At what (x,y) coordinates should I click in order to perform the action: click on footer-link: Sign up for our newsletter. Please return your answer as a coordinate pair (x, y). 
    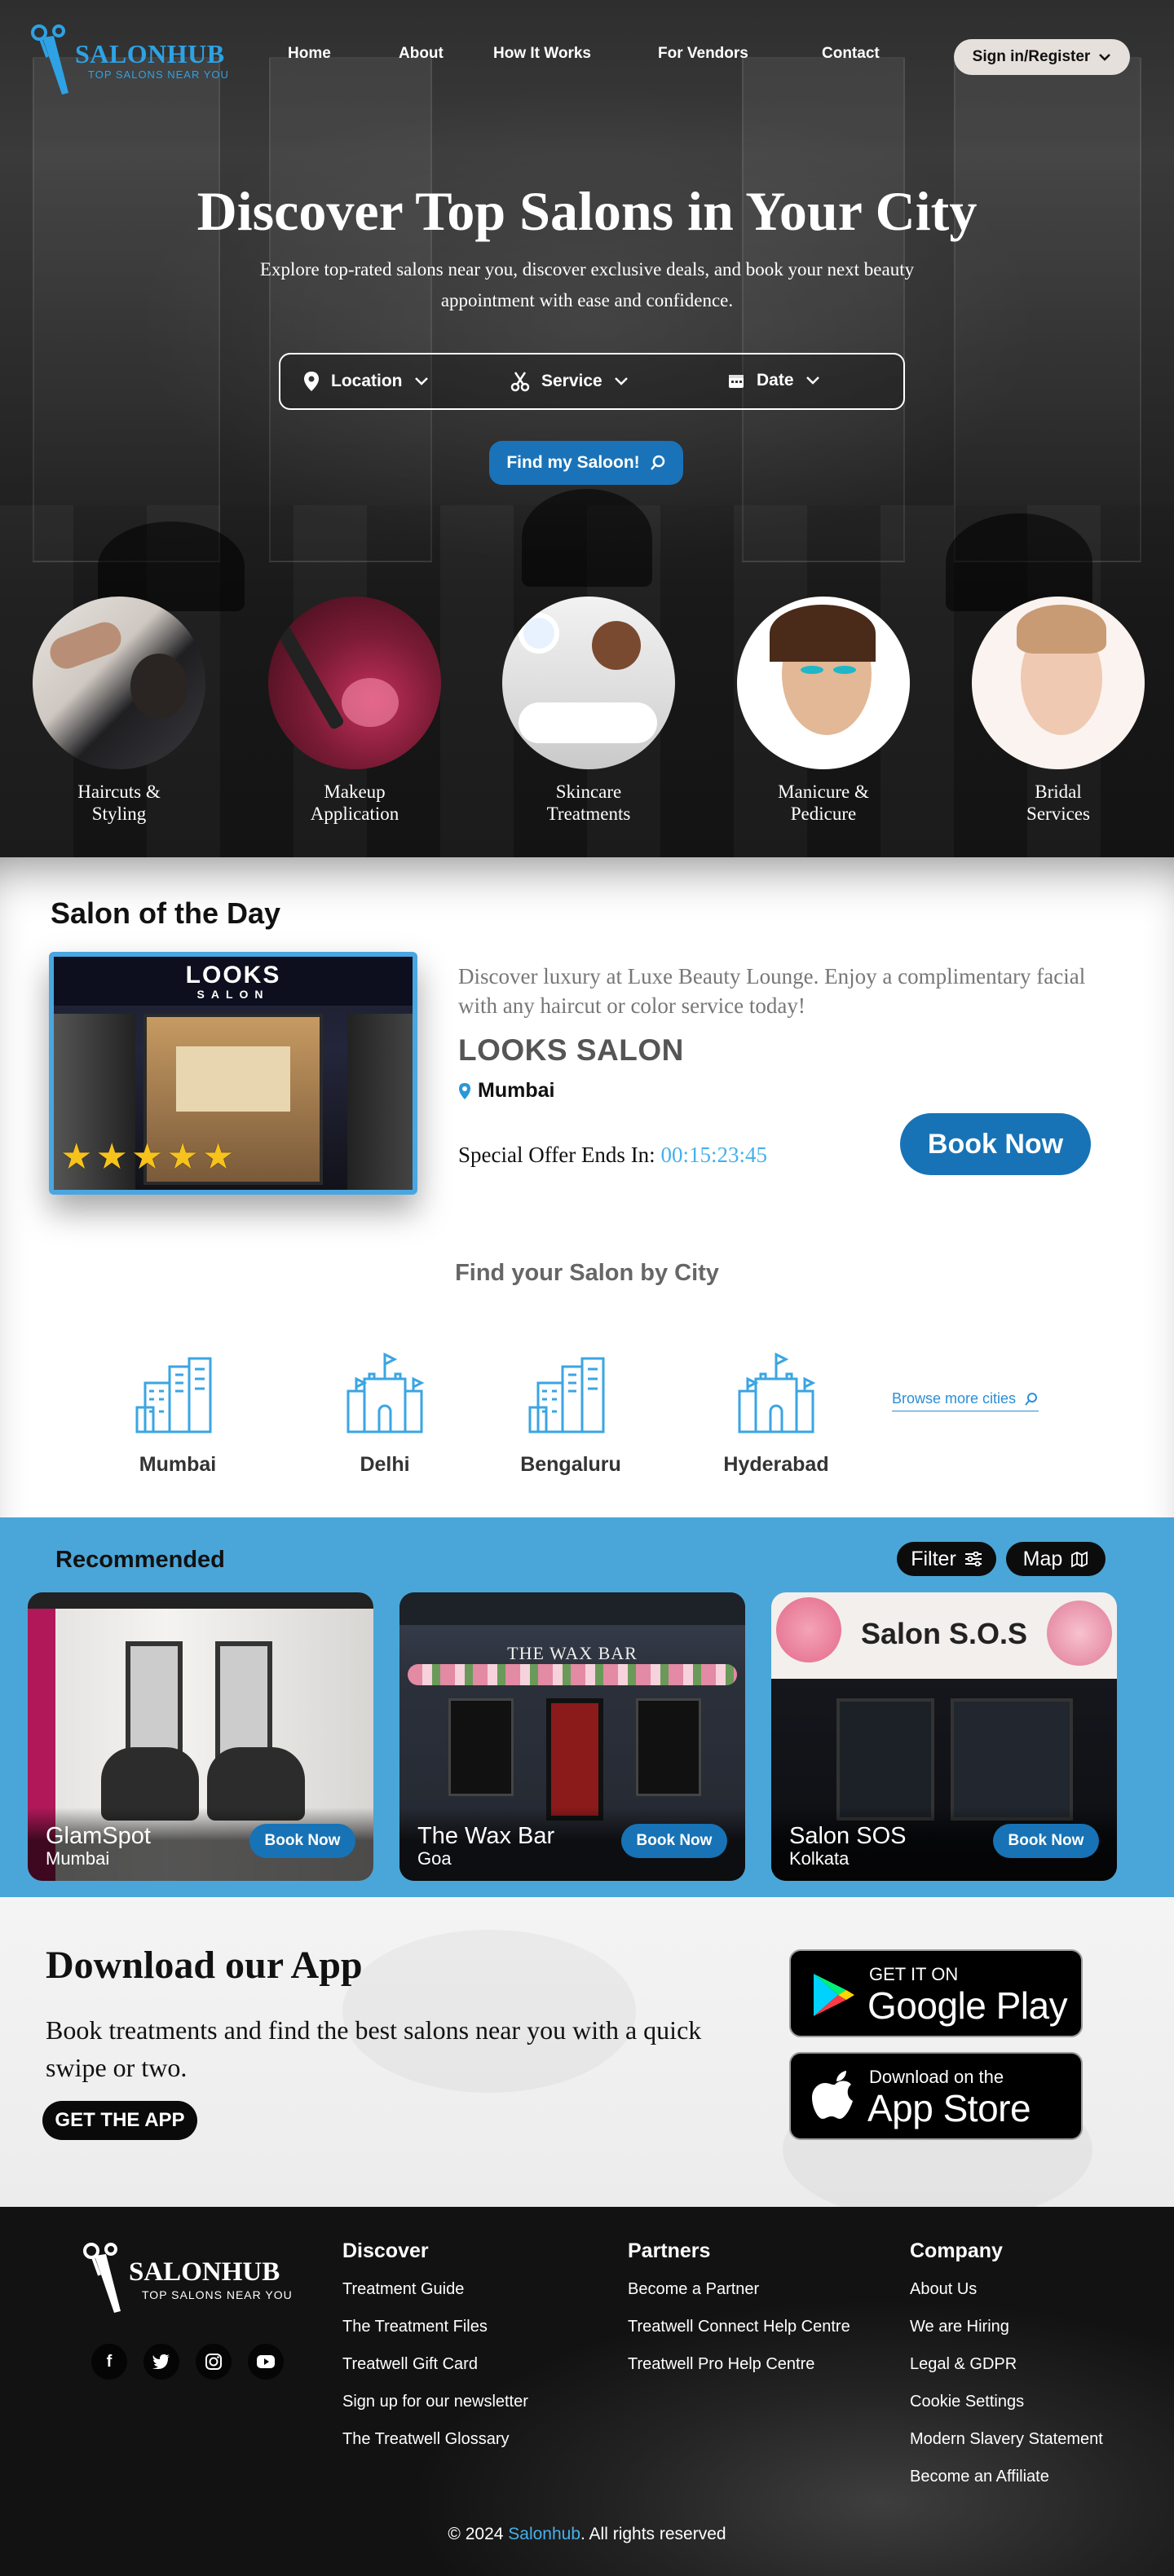
    Looking at the image, I should click on (435, 2409).